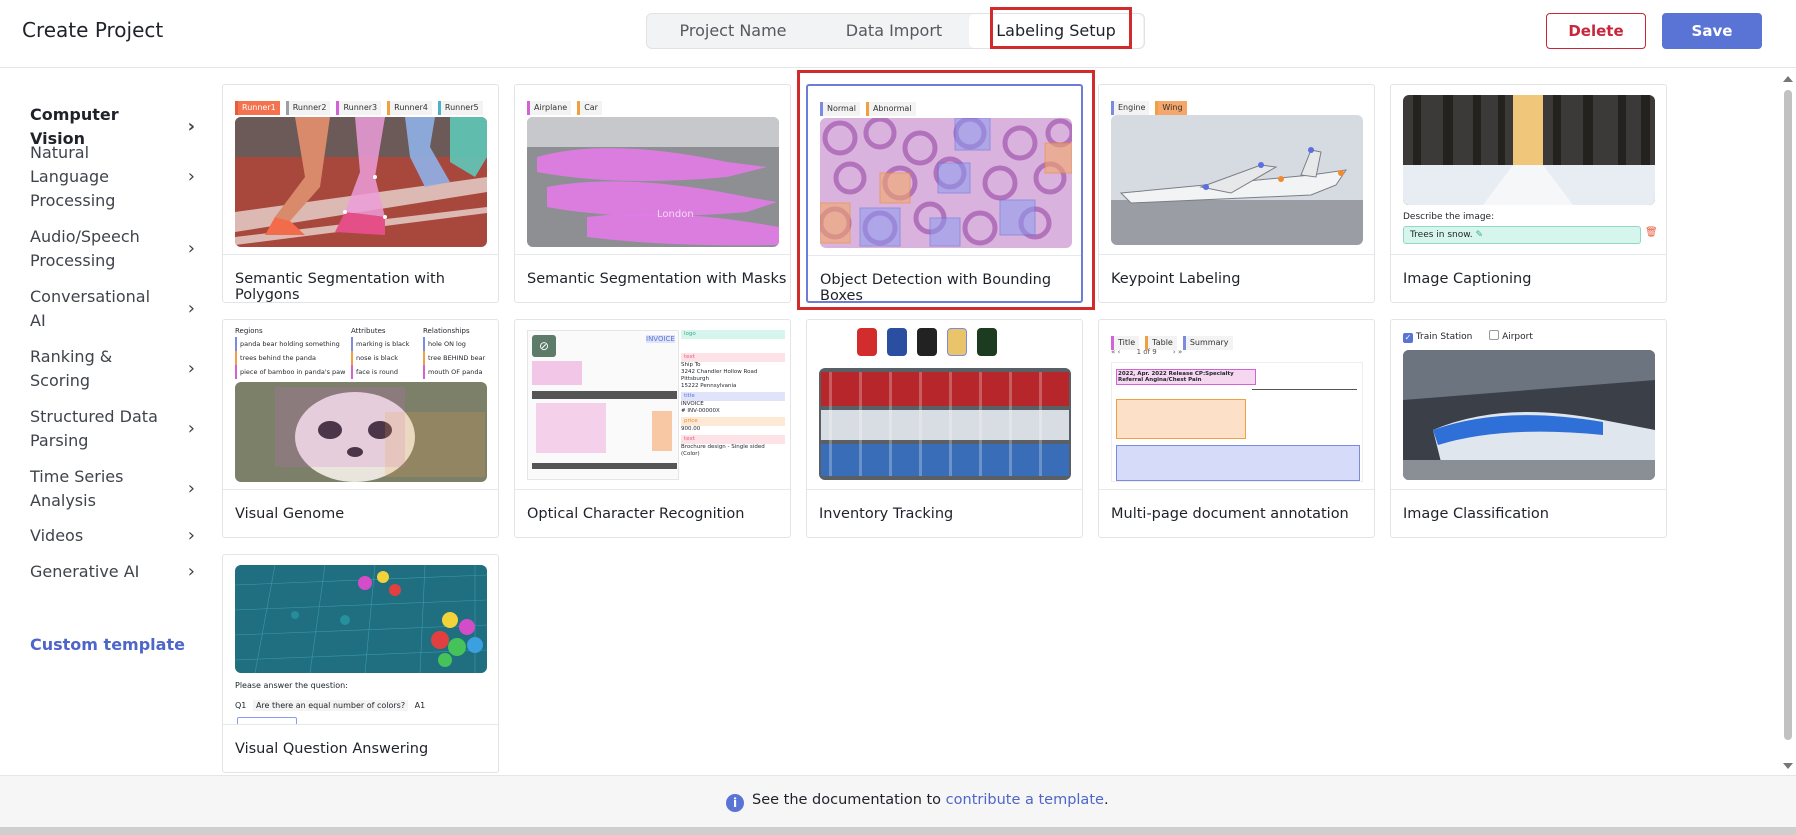 This screenshot has width=1796, height=835. Describe the element at coordinates (267, 720) in the screenshot. I see `answer-input` at that location.